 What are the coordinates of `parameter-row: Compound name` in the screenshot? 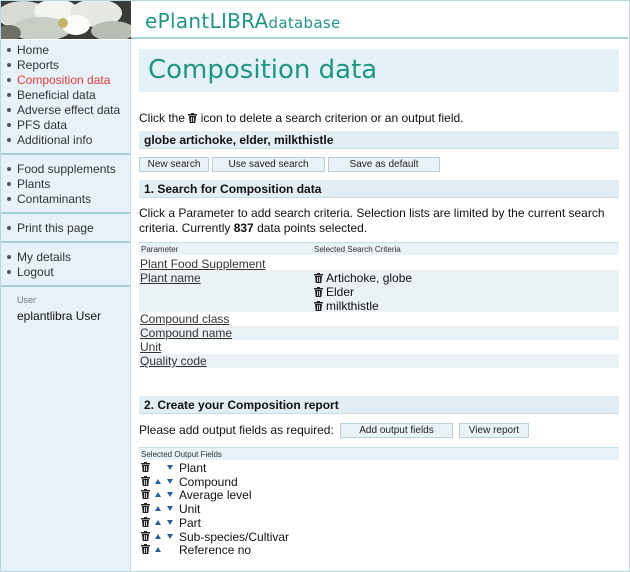 It's located at (379, 333).